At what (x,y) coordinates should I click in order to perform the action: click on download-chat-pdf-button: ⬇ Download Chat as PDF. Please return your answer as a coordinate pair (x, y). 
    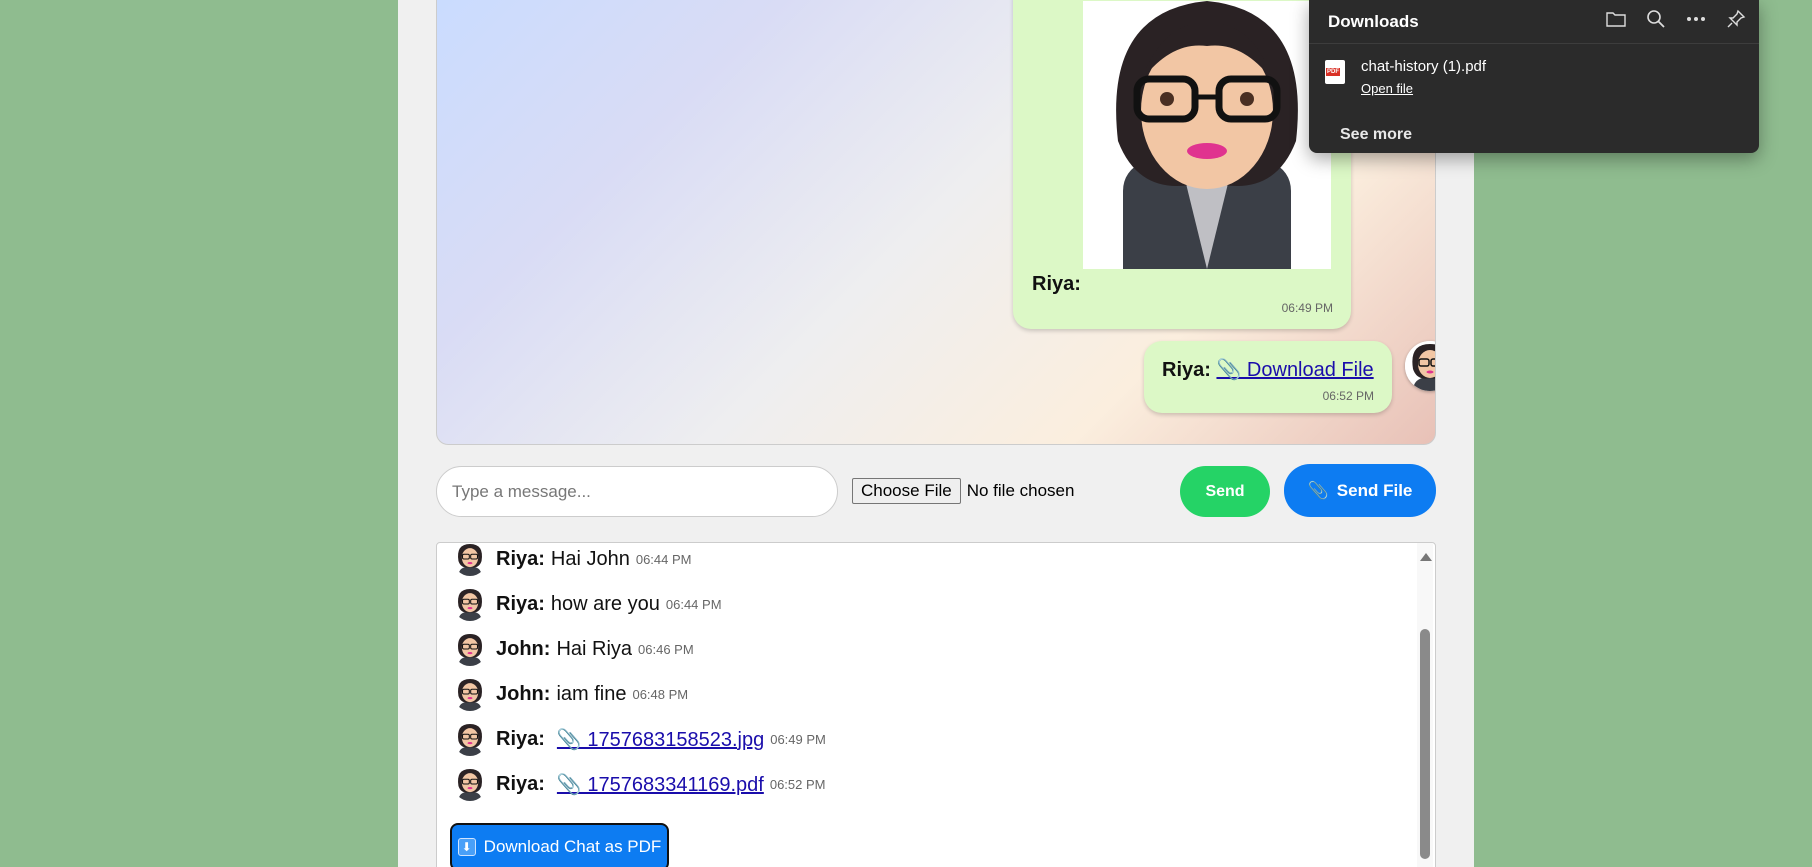
    Looking at the image, I should click on (559, 845).